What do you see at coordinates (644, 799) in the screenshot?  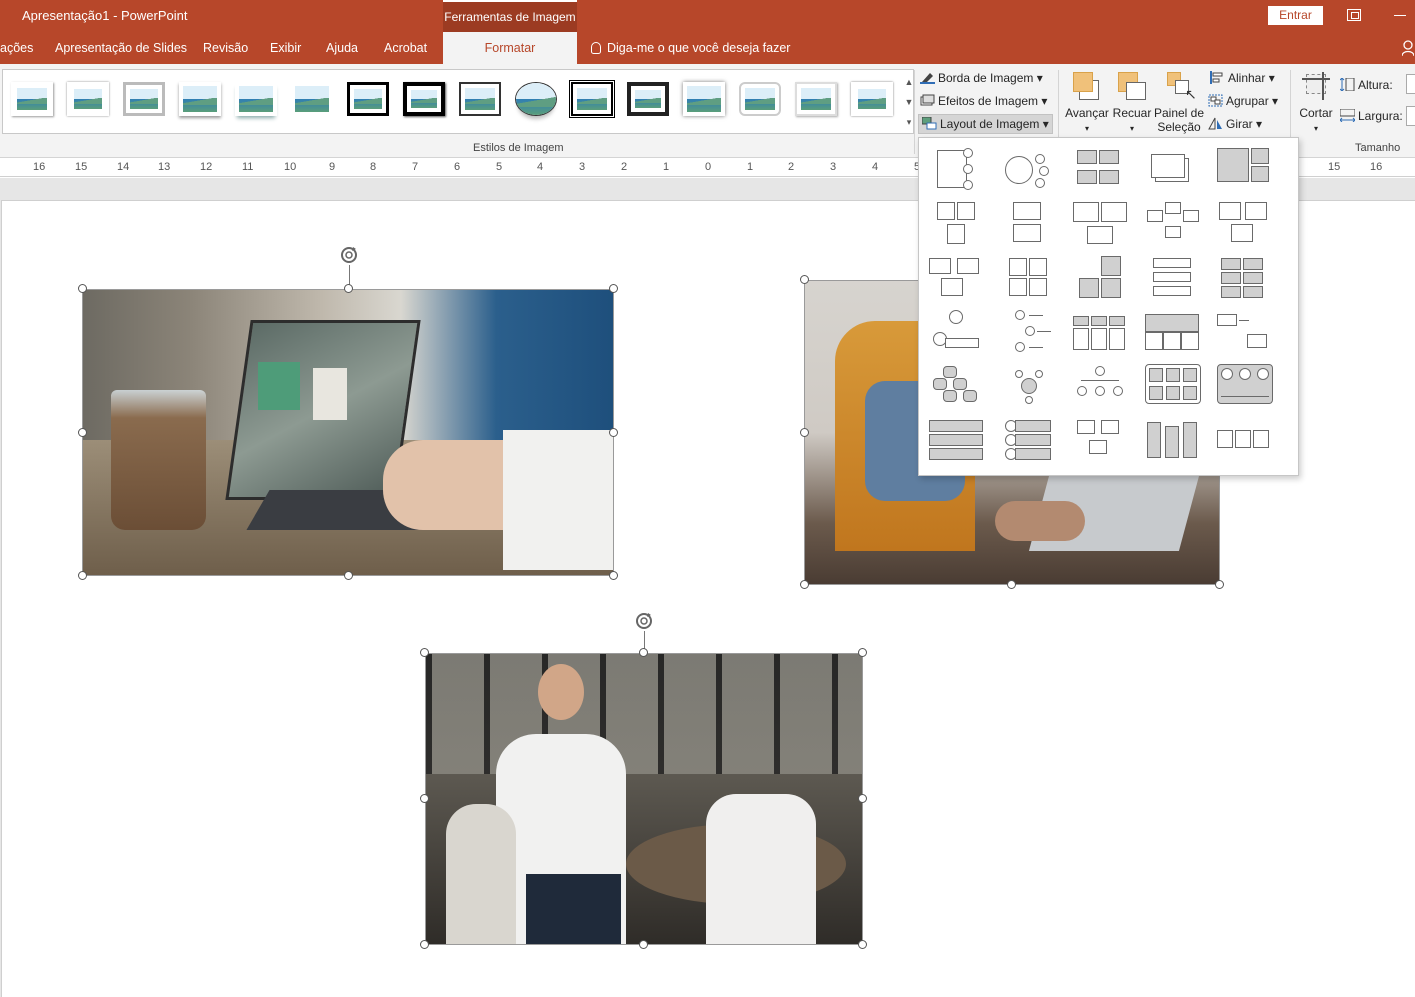 I see `office-team-photo` at bounding box center [644, 799].